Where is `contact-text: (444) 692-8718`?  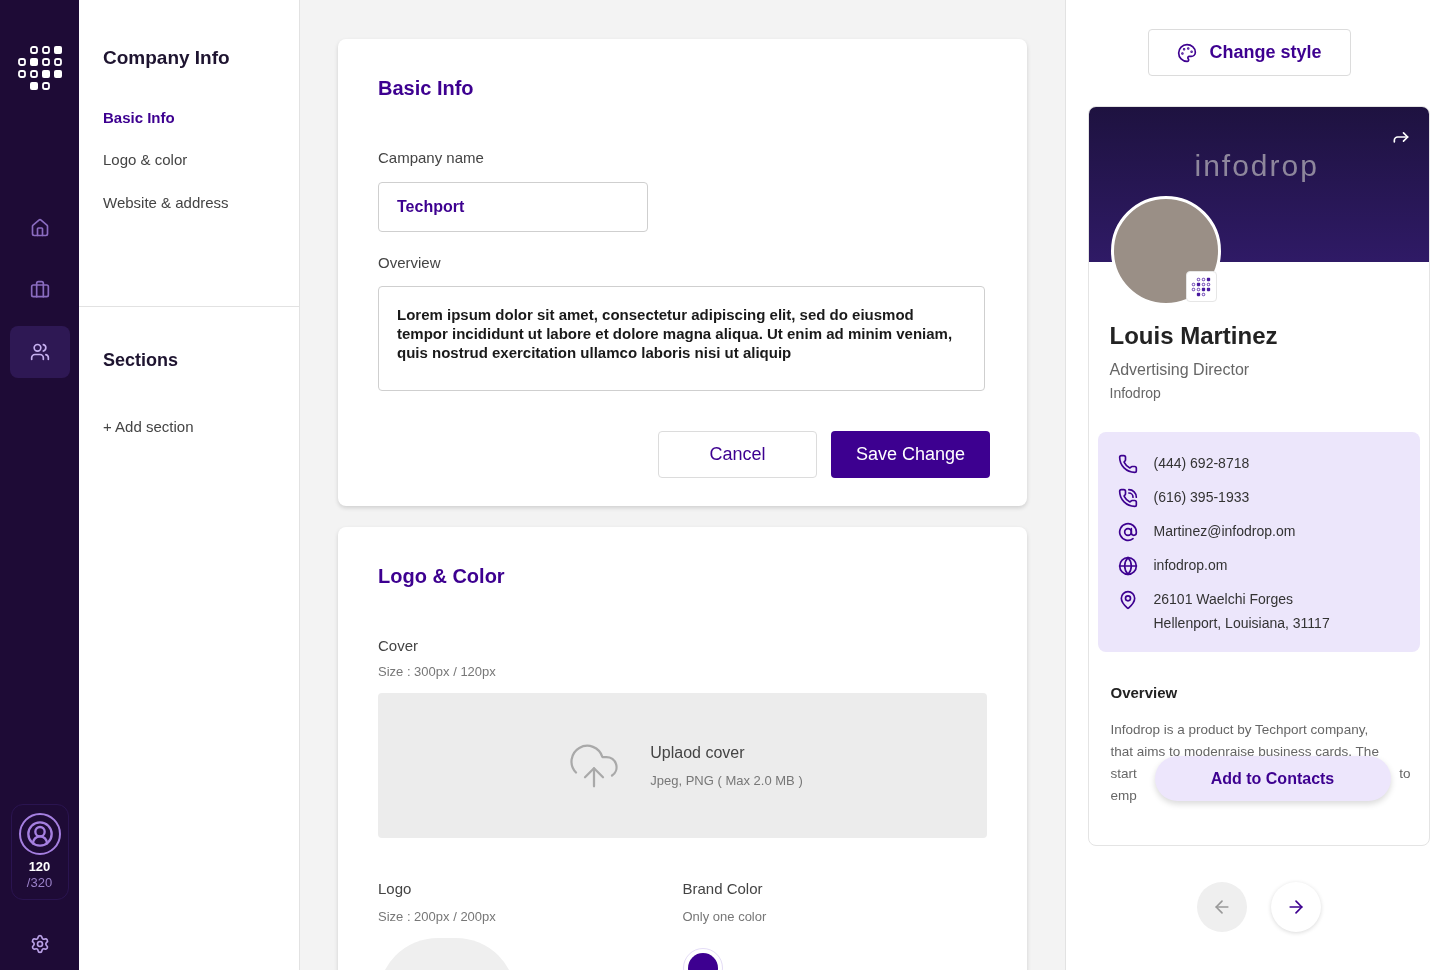
contact-text: (444) 692-8718 is located at coordinates (1201, 463).